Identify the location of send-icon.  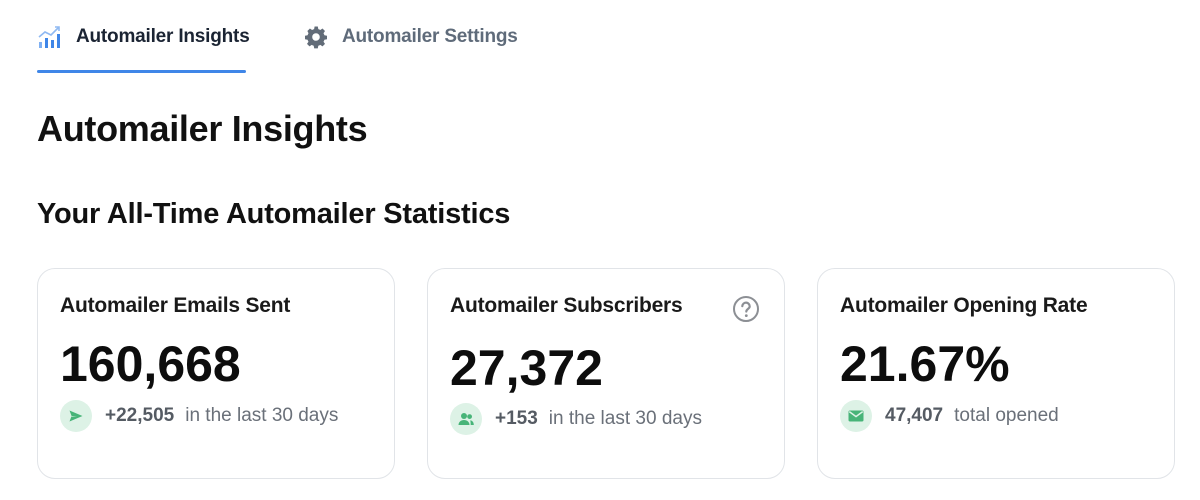
(76, 416).